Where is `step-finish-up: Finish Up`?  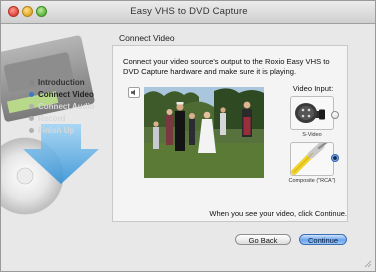
step-finish-up: Finish Up is located at coordinates (62, 130).